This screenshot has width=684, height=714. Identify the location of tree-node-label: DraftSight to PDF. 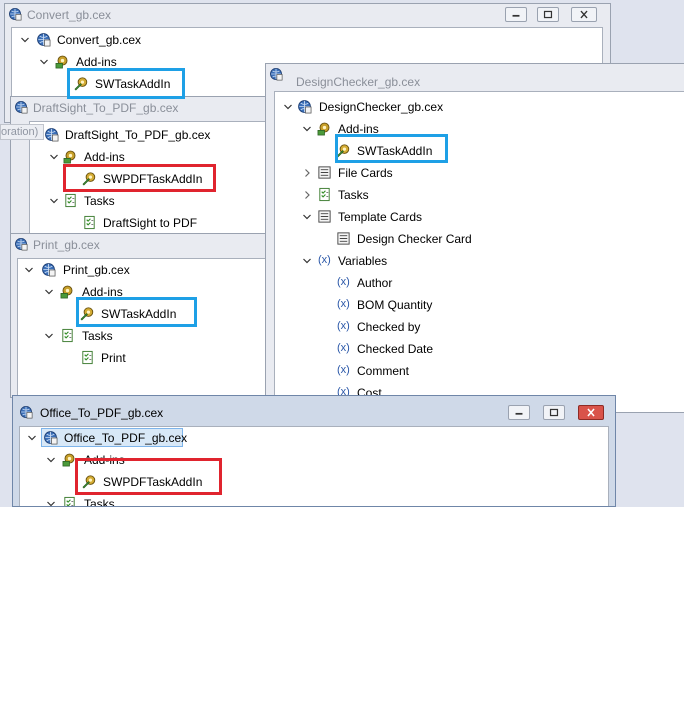
(150, 223).